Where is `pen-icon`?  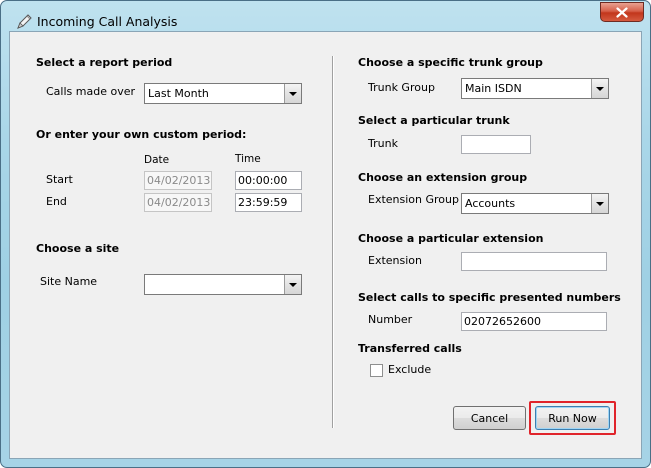
pen-icon is located at coordinates (24, 22).